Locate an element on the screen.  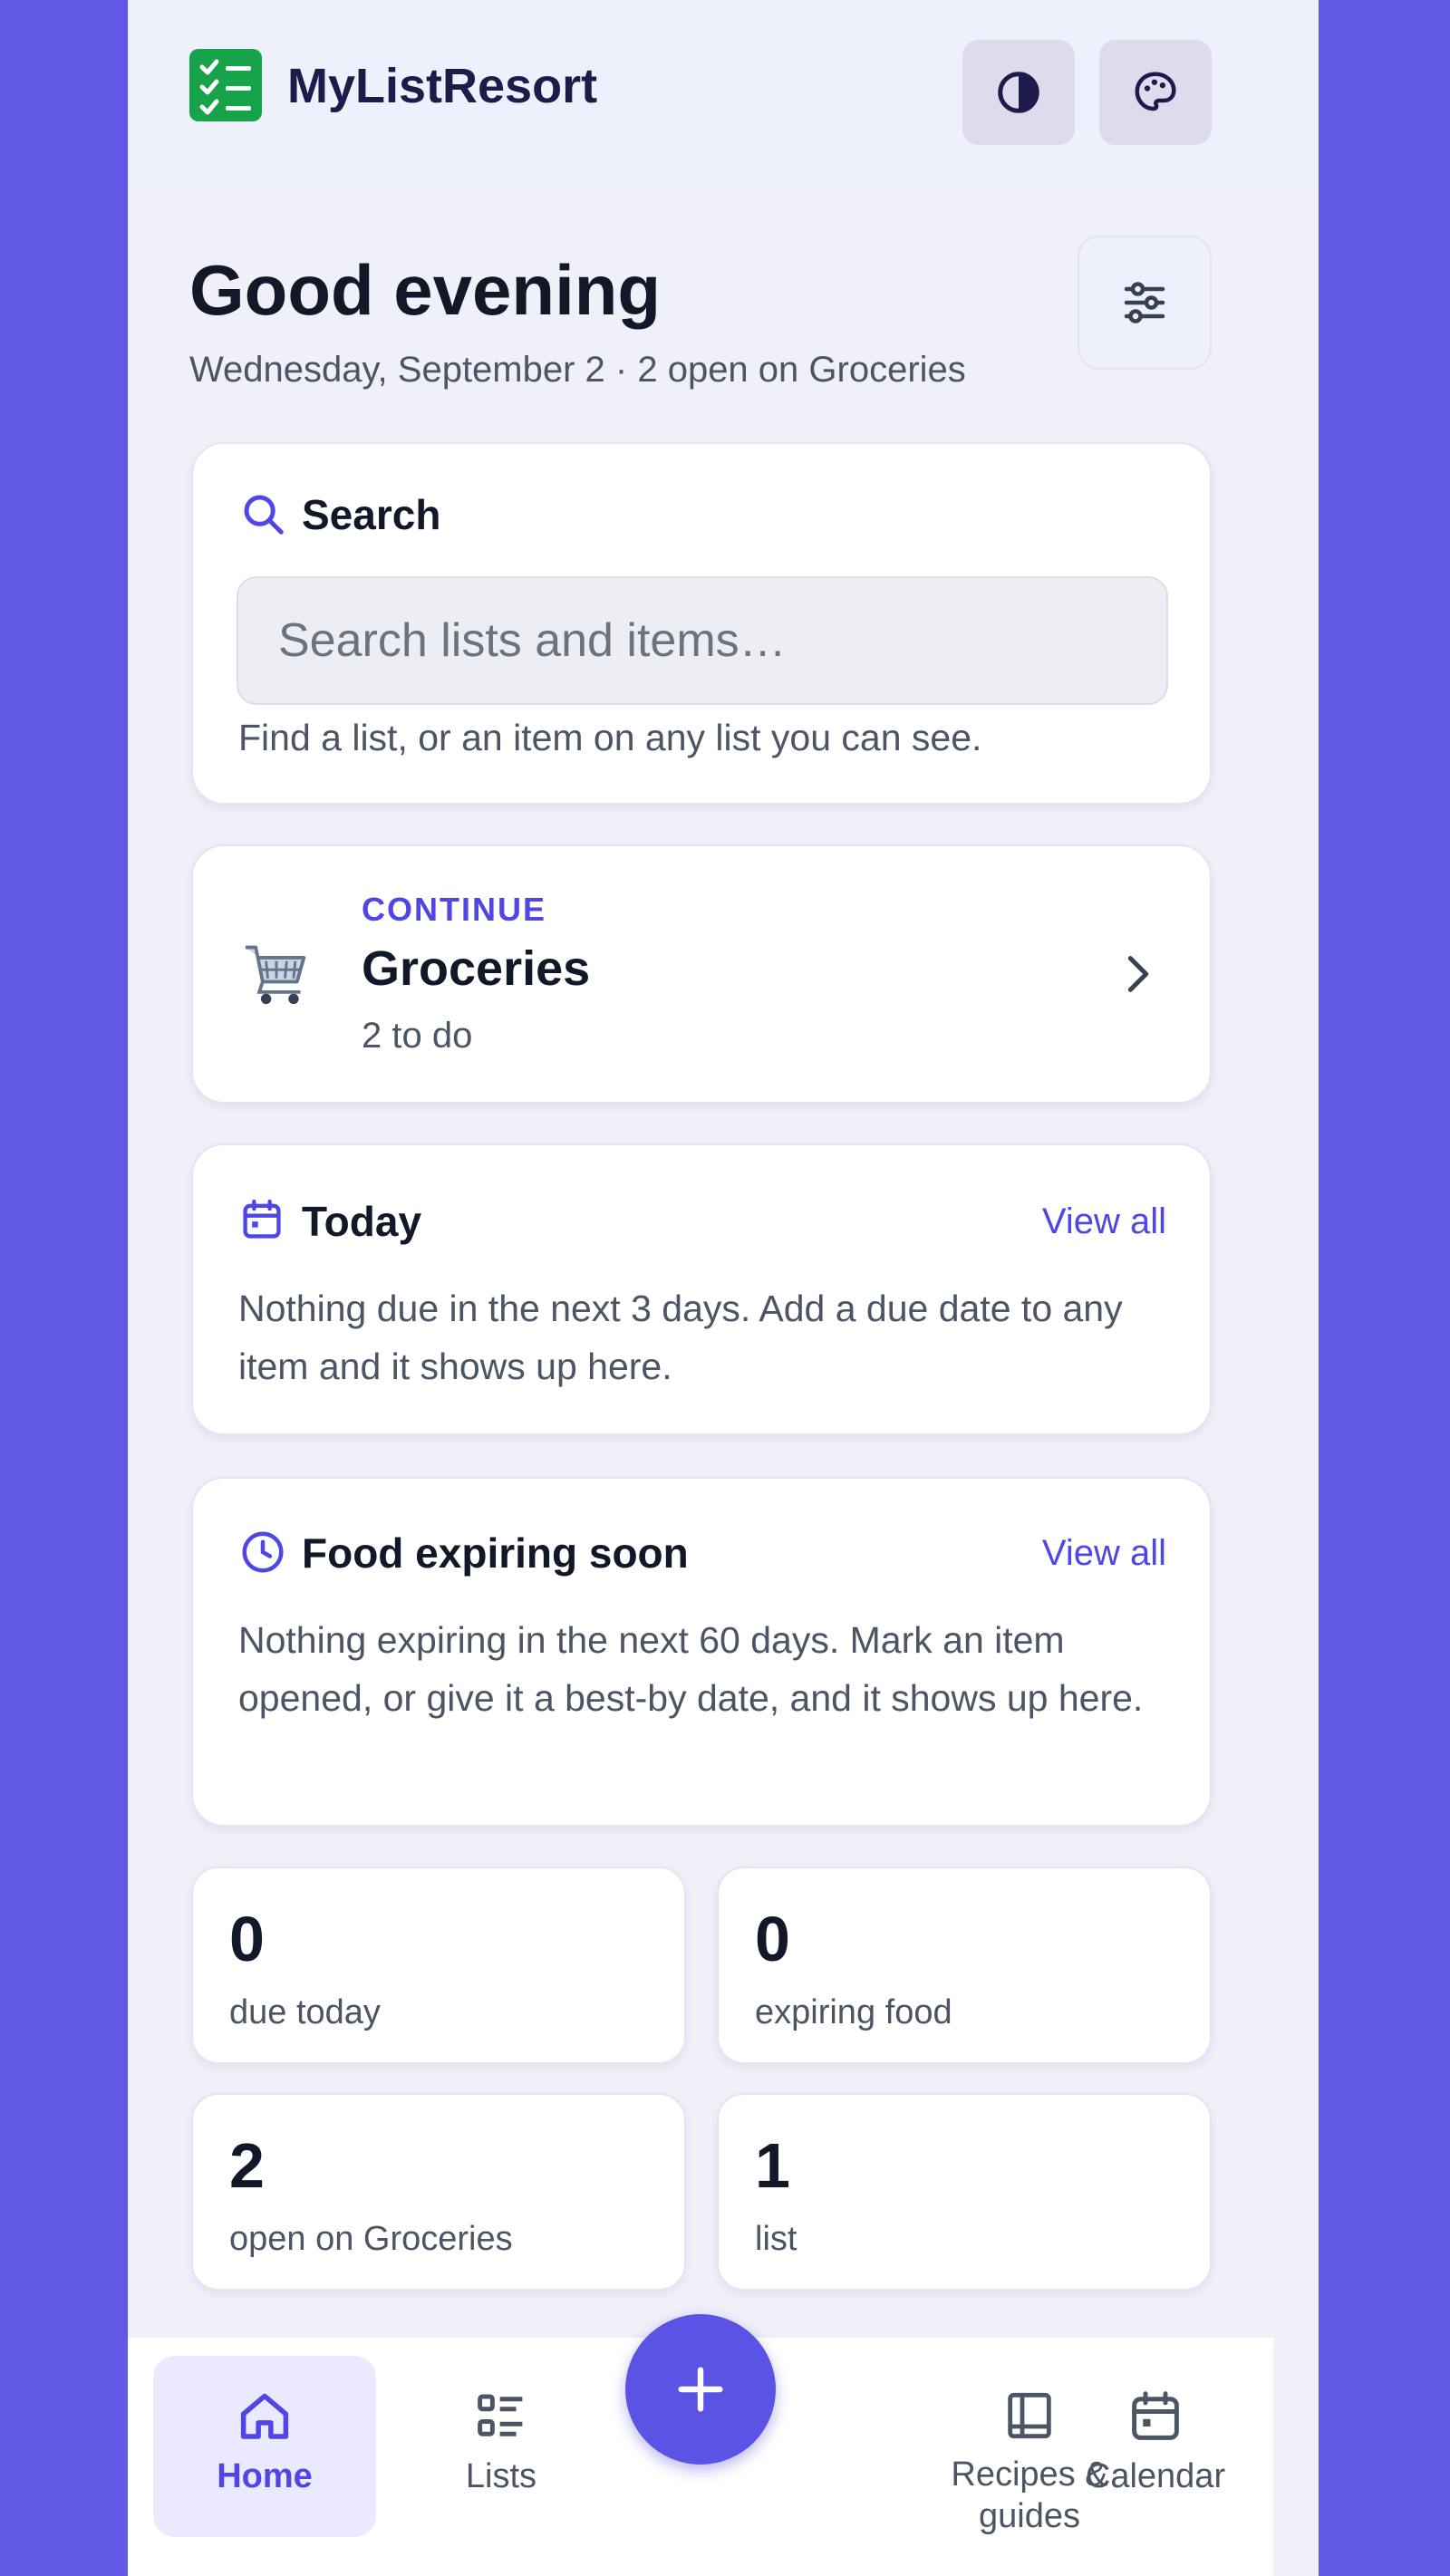
today-title: Today is located at coordinates (362, 1221).